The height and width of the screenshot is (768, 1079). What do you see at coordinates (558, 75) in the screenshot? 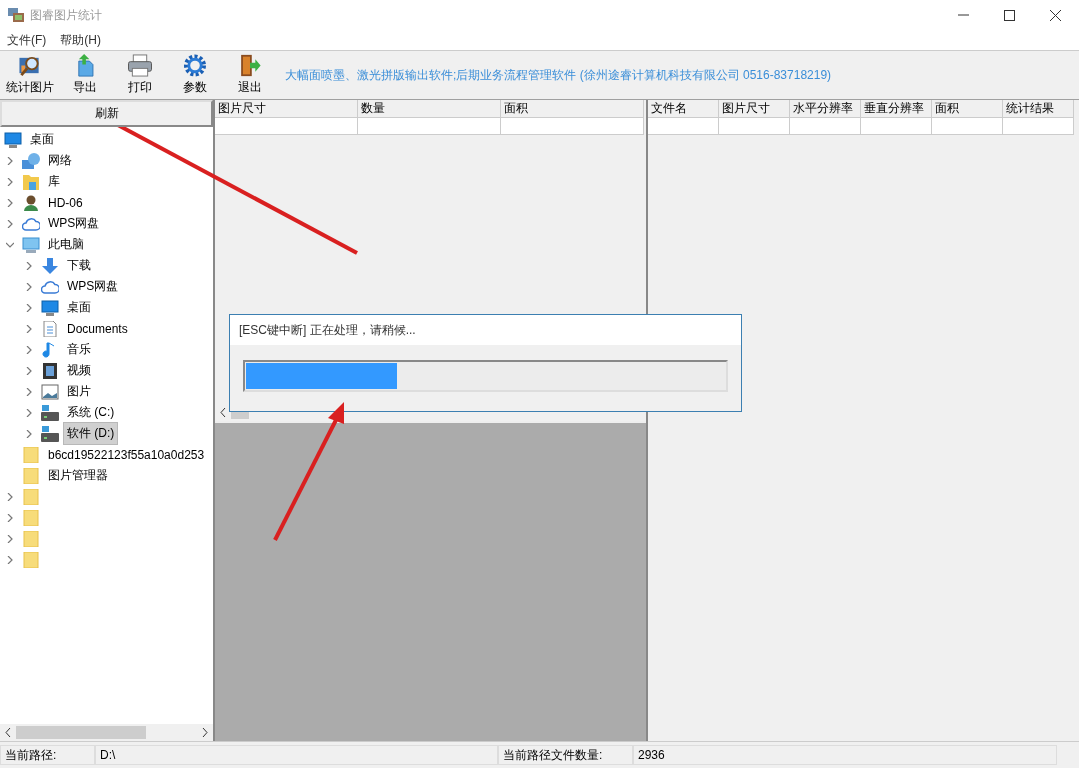
I see `banner-text: 大幅面喷墨、激光拼版输出软件;后期业务流程管理软件 (徐州途睿计算机科技有限公司 0516-83718219)` at bounding box center [558, 75].